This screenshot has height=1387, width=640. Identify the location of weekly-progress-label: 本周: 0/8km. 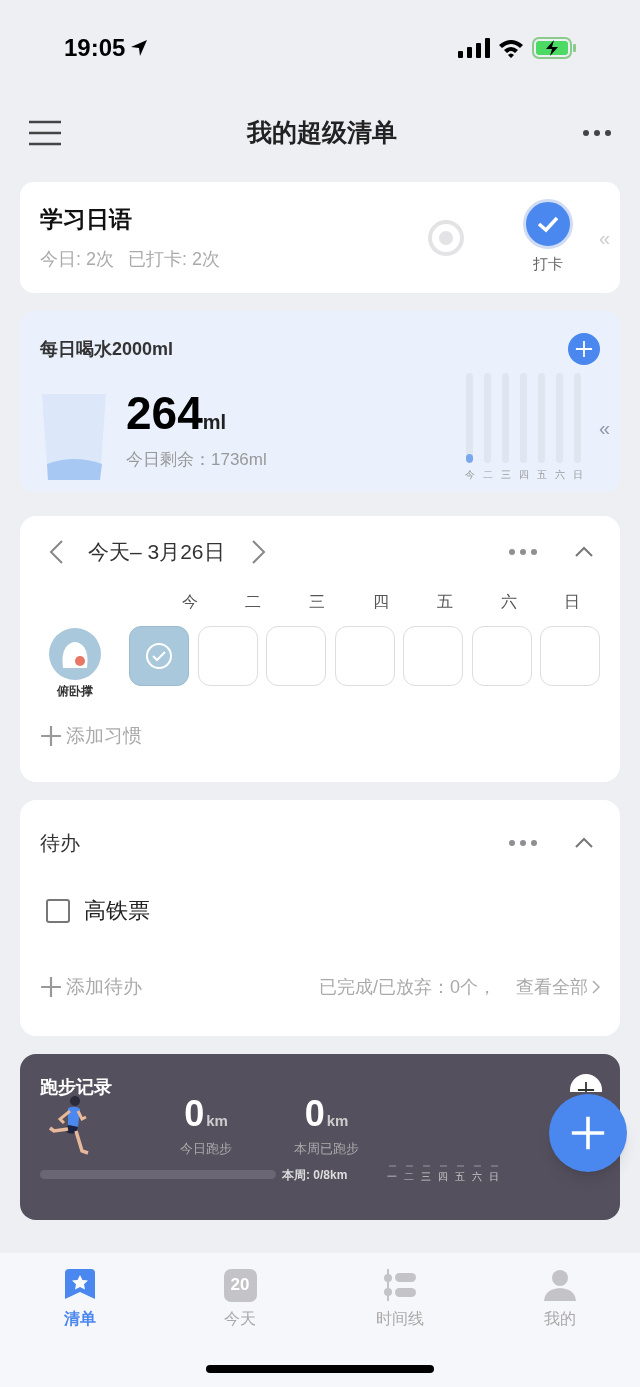
(315, 1175).